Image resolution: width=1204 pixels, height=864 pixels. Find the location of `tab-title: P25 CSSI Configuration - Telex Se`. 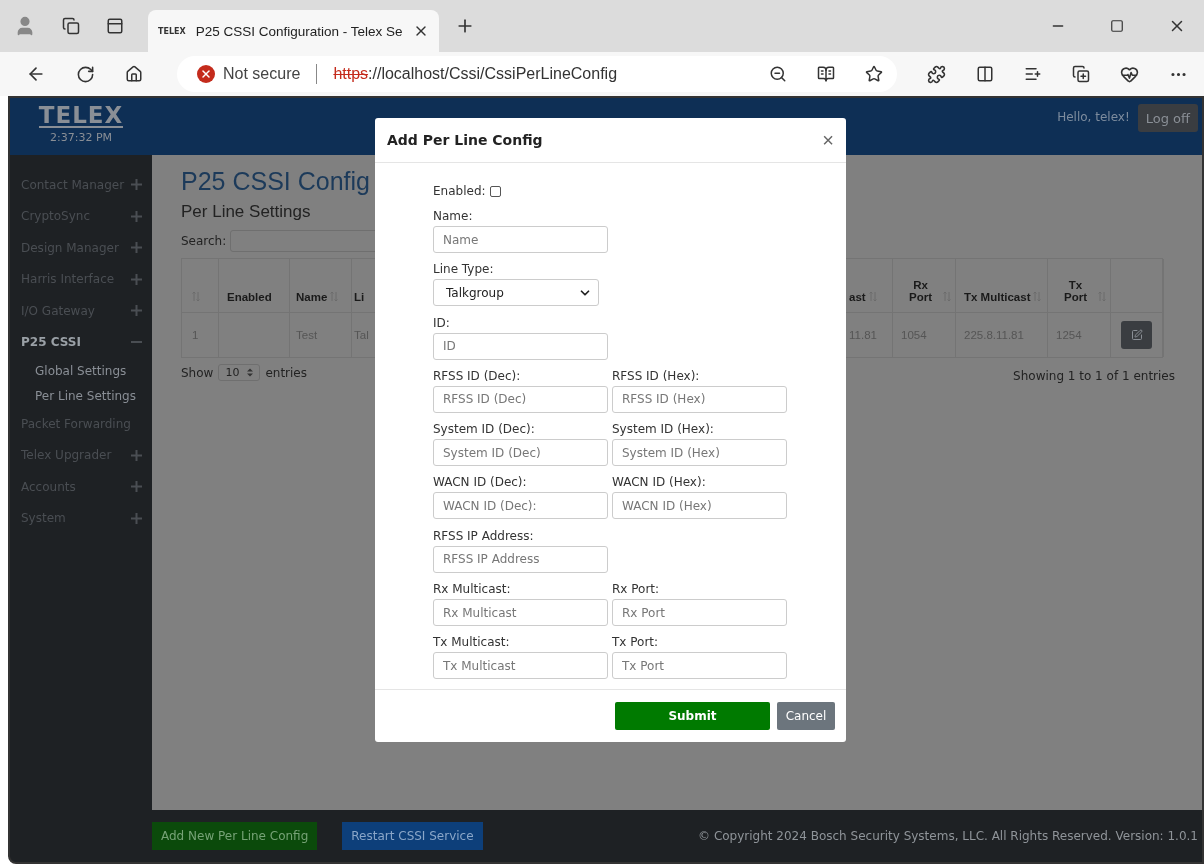

tab-title: P25 CSSI Configuration - Telex Se is located at coordinates (299, 31).